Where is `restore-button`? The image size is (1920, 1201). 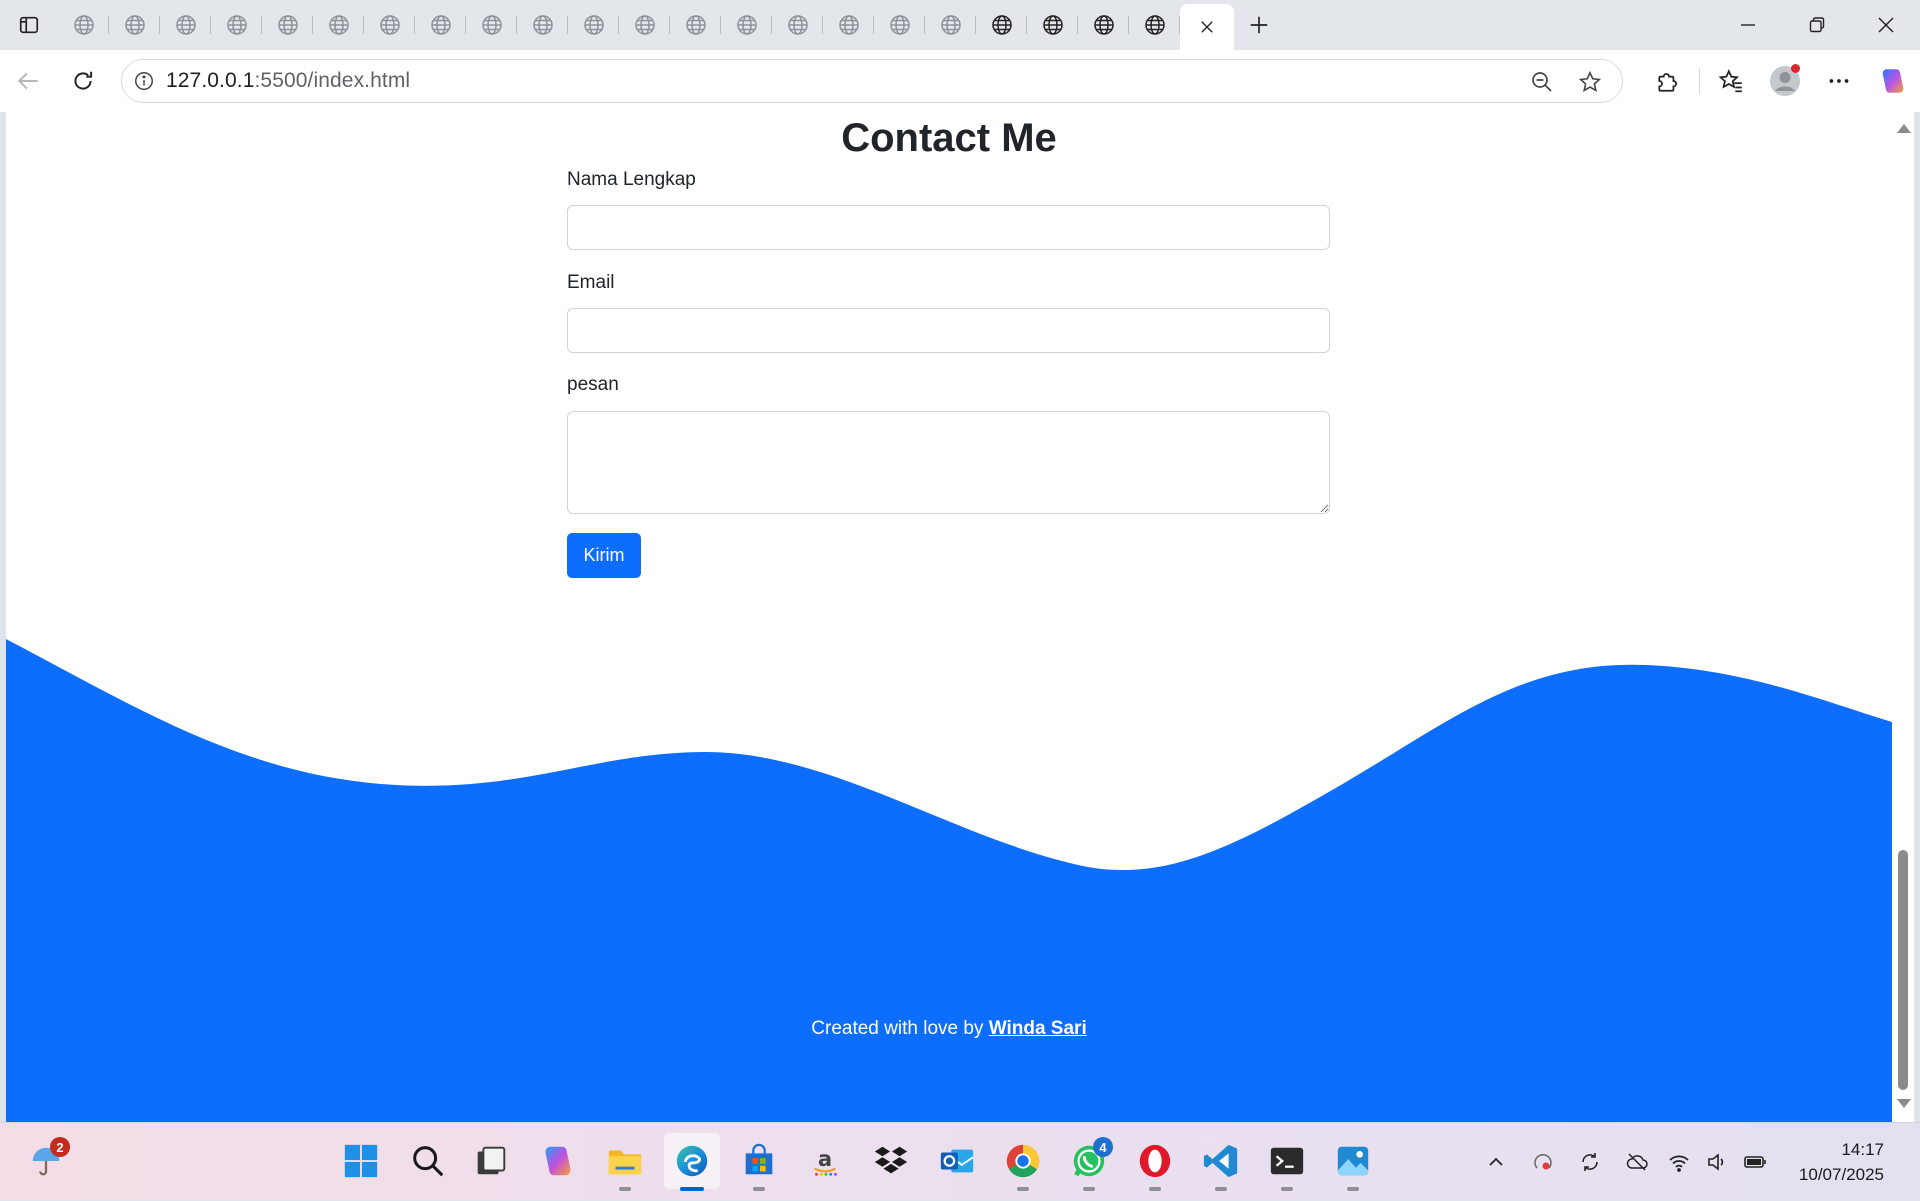 restore-button is located at coordinates (1816, 25).